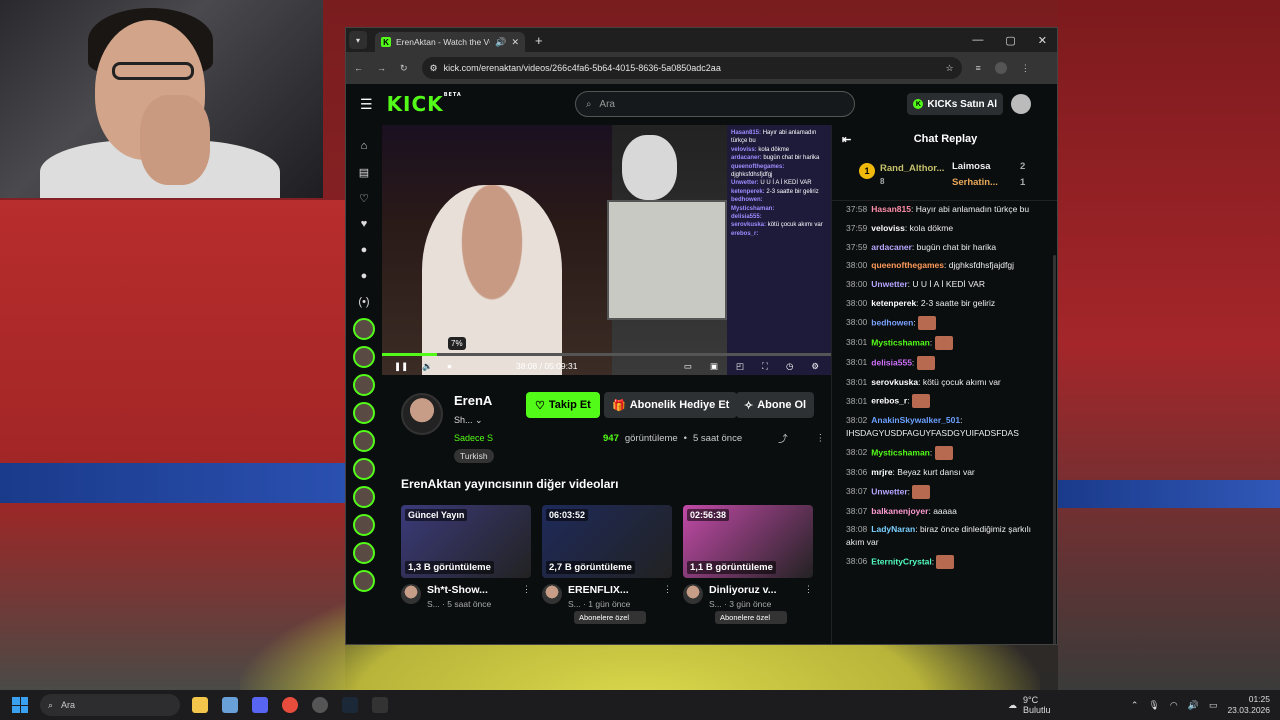 This screenshot has height=720, width=1280. Describe the element at coordinates (1025, 68) in the screenshot. I see `menu-kebab-icon: ⋮` at that location.